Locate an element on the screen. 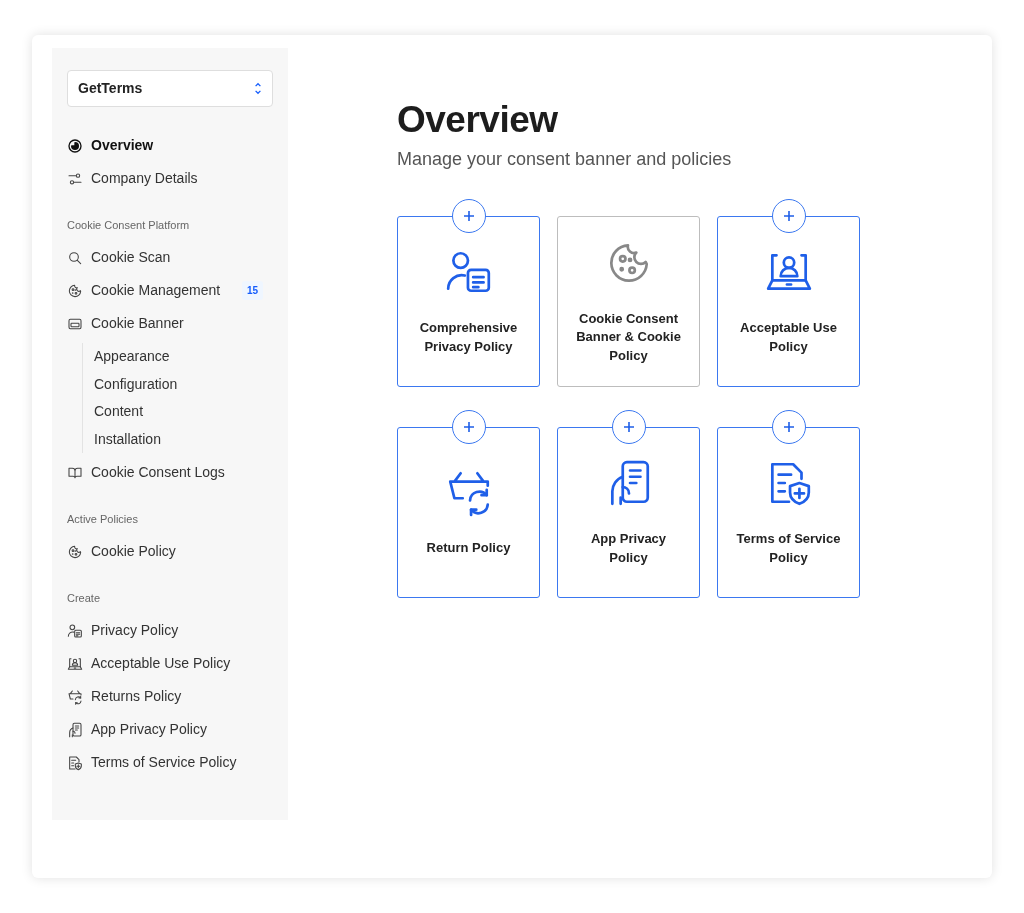 The height and width of the screenshot is (913, 1024). document-shield-icon is located at coordinates (75, 762).